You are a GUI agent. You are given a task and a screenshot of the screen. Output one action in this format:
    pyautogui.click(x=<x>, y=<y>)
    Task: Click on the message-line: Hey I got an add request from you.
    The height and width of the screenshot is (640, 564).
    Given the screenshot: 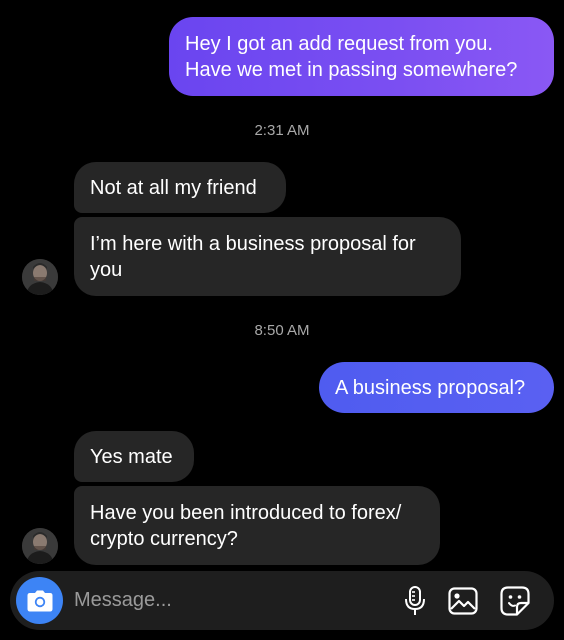 What is the action you would take?
    pyautogui.click(x=339, y=43)
    